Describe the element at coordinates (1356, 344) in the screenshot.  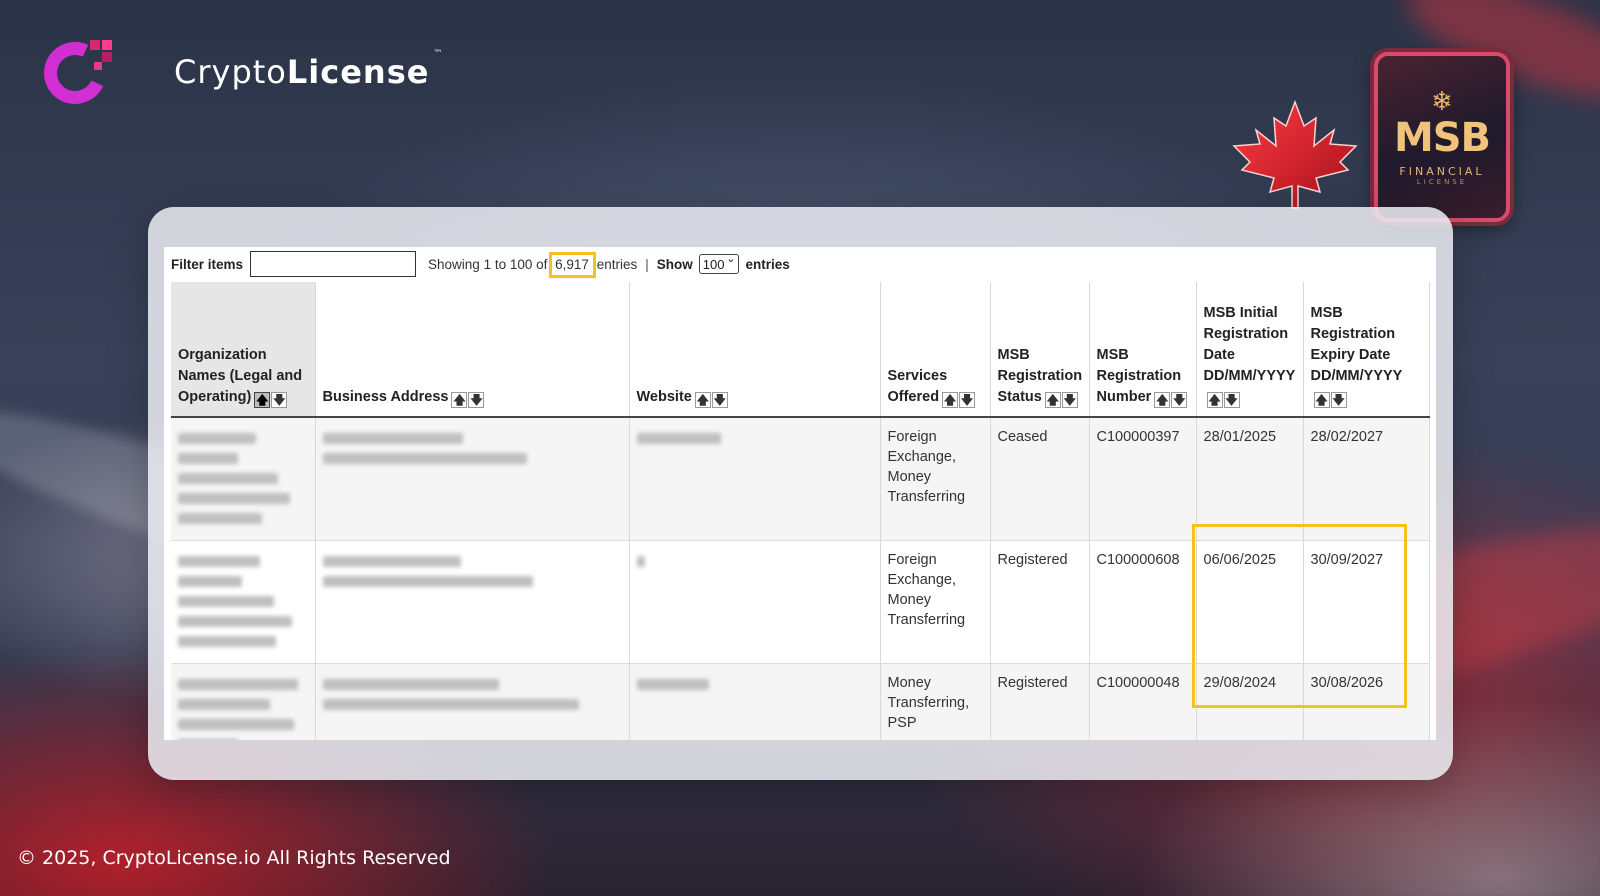
I see `column-header-label: MSB Registration Expiry Date DD/MM/YYYY` at that location.